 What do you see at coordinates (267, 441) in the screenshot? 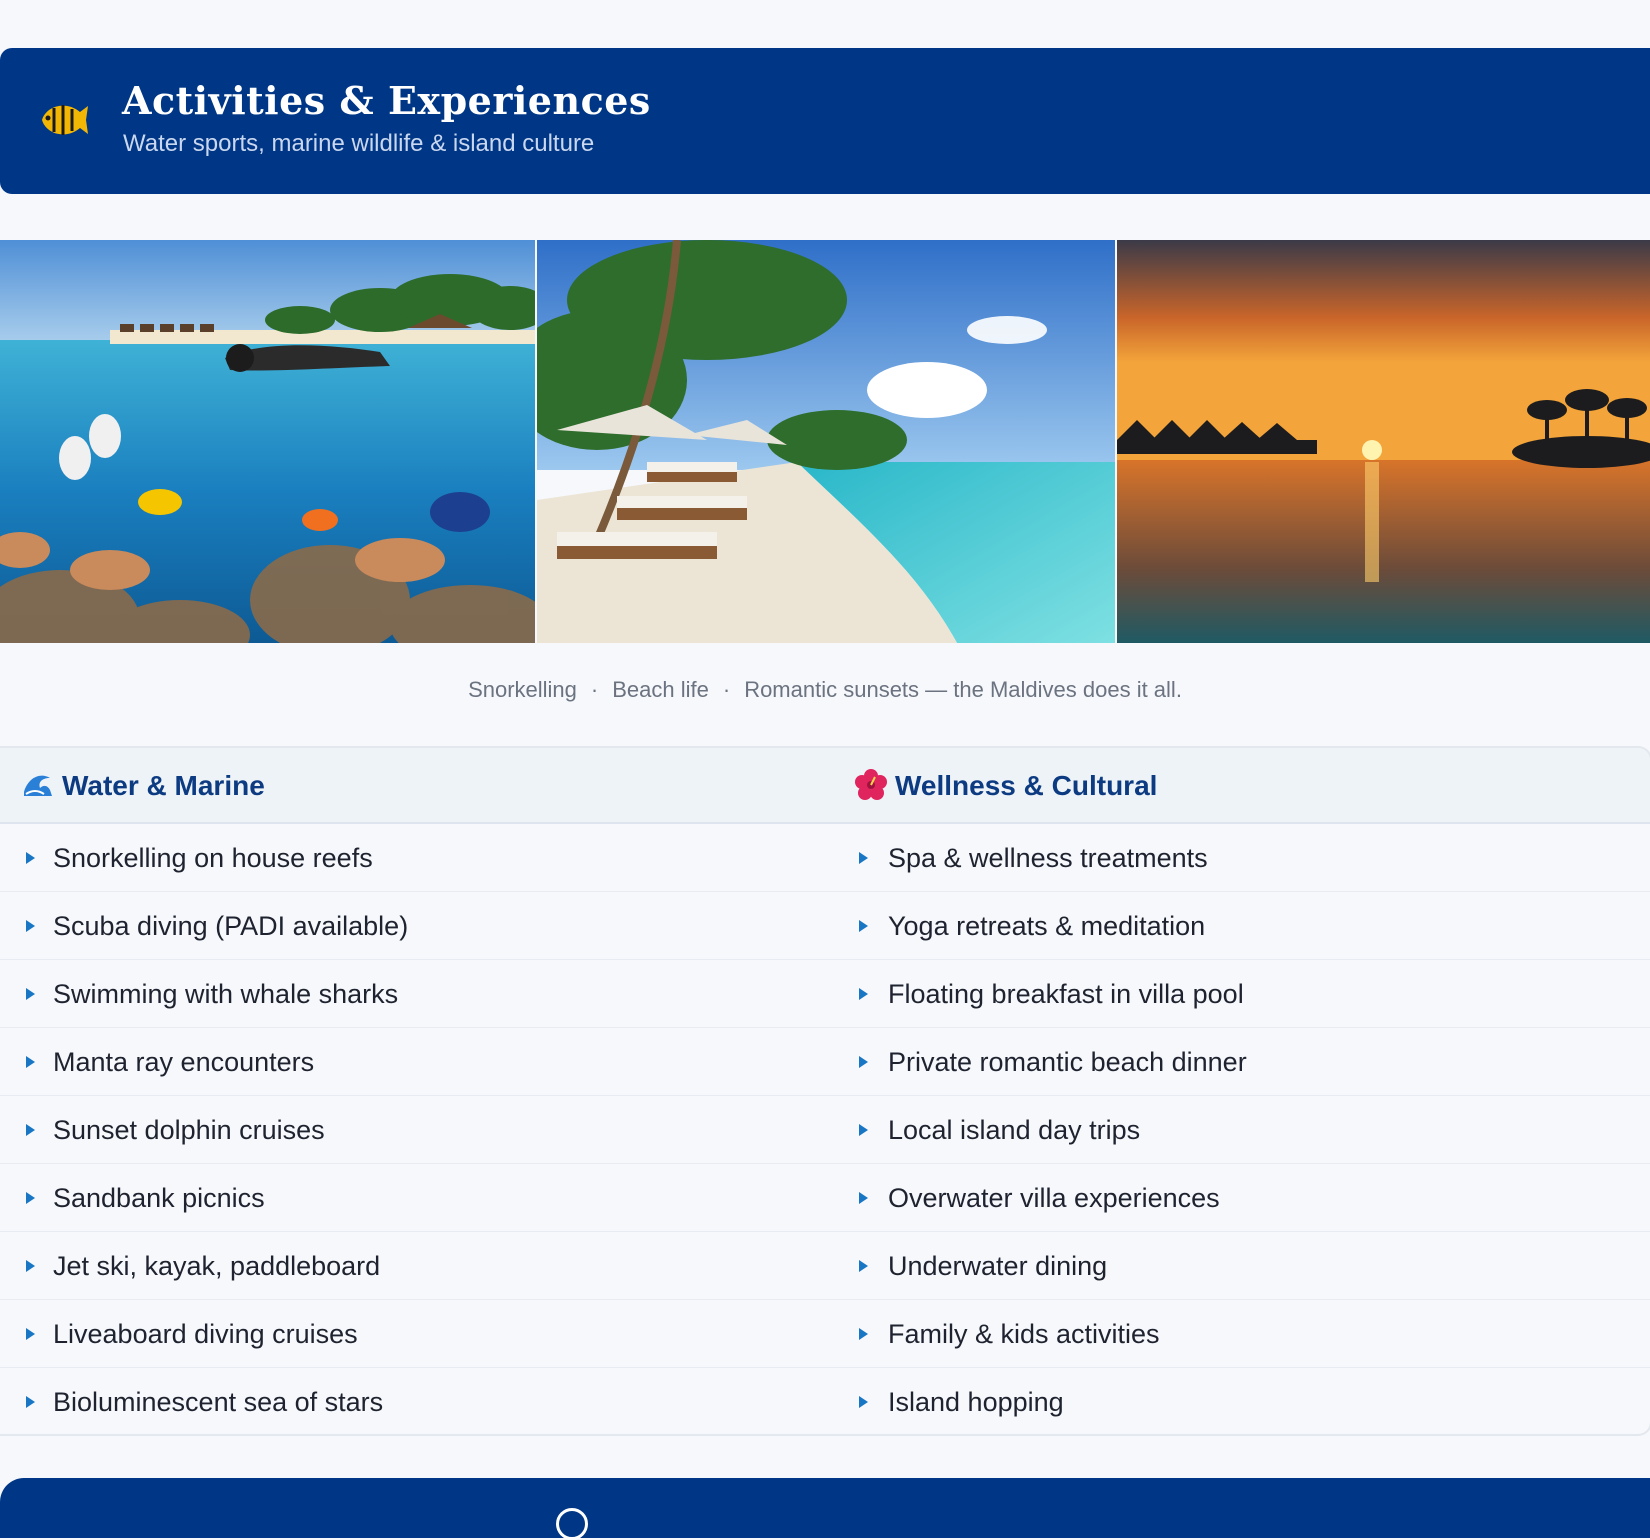
I see `photo-snorkelling-reef` at bounding box center [267, 441].